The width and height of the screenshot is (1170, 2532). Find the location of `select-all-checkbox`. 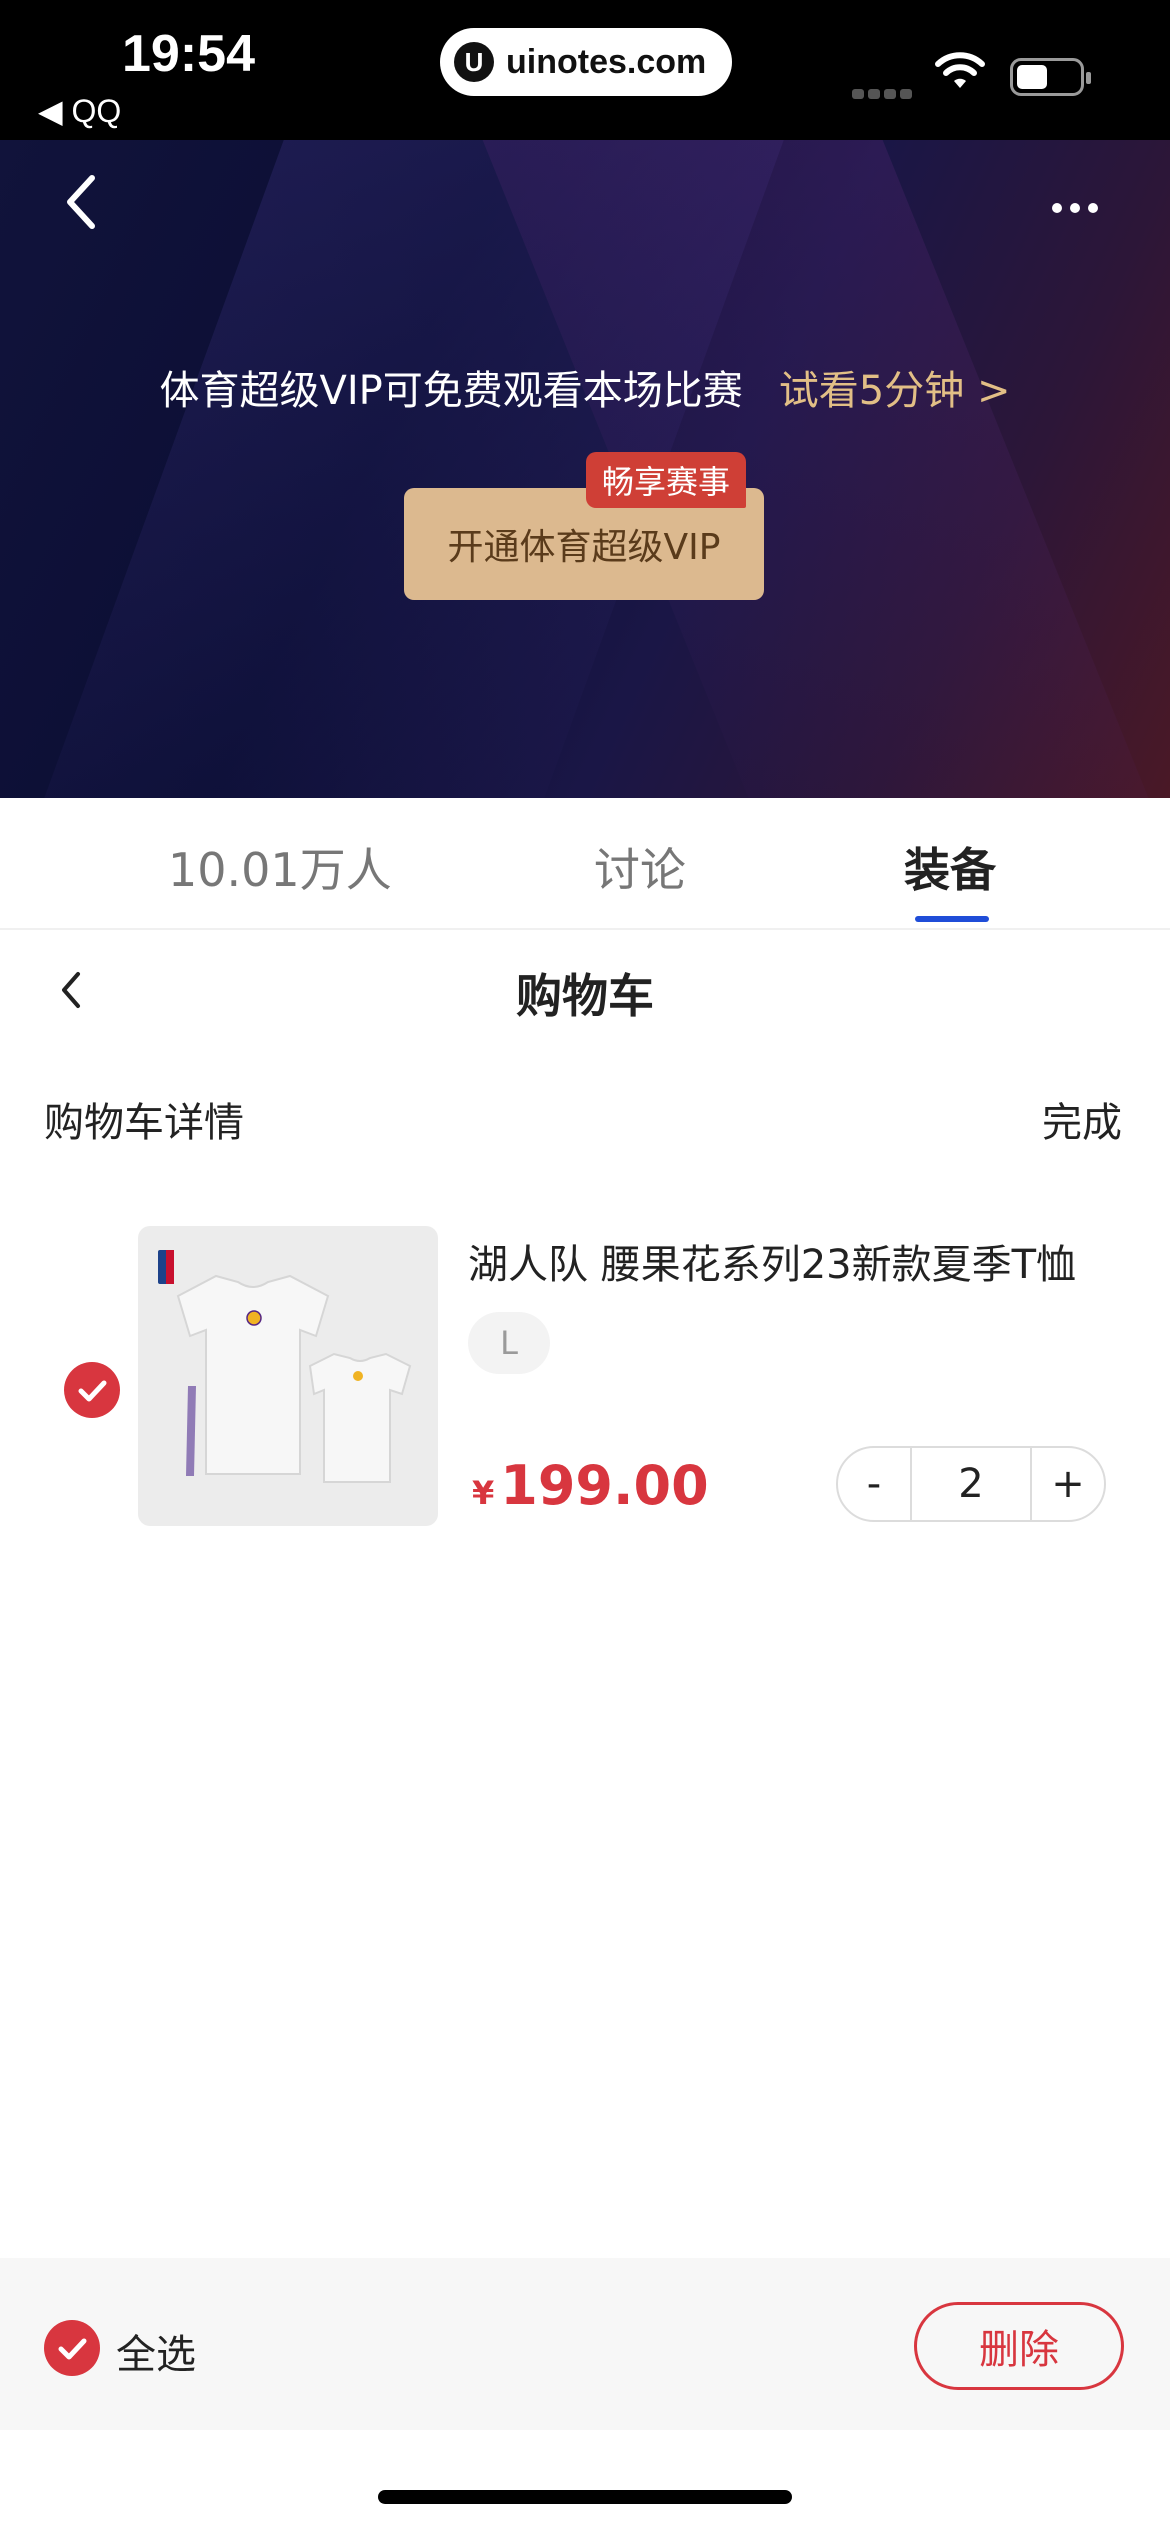

select-all-checkbox is located at coordinates (72, 2348).